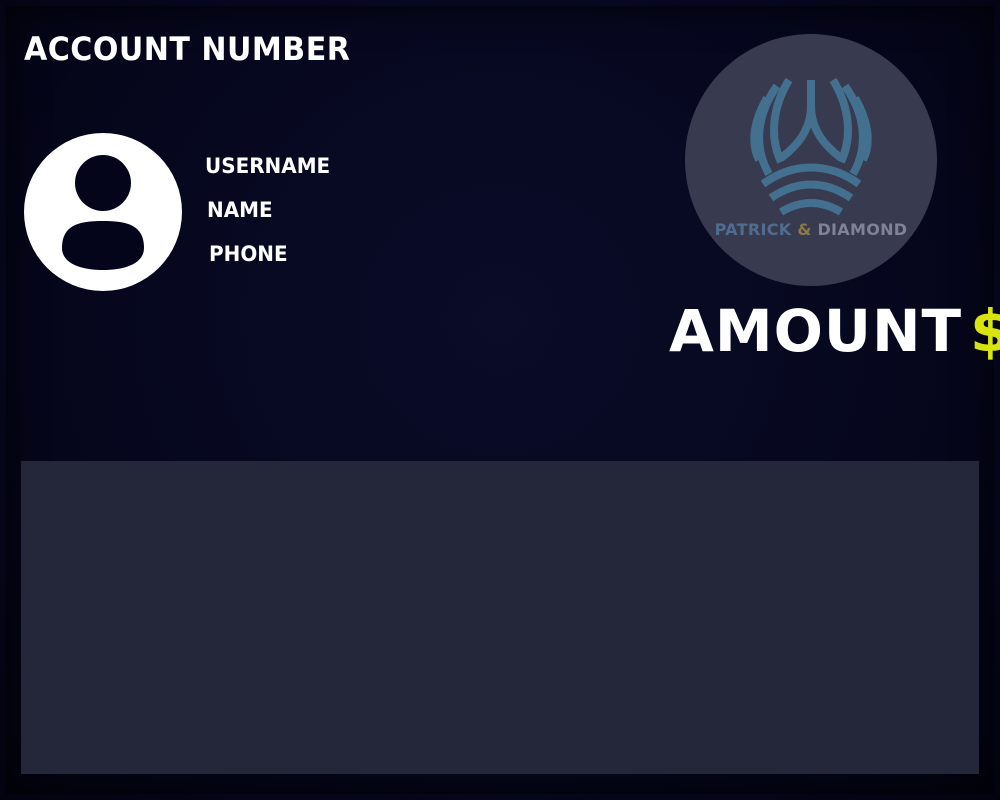  I want to click on amount-display: AMOUNT $, so click(834, 331).